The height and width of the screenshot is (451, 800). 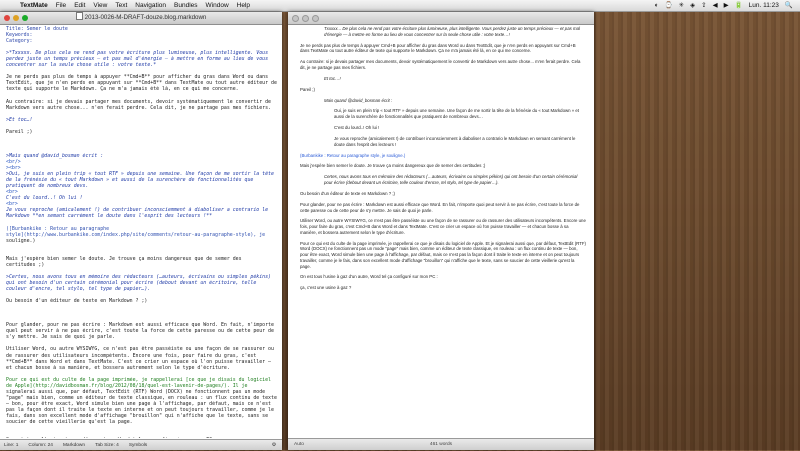 I want to click on close-button, so click(x=7, y=18).